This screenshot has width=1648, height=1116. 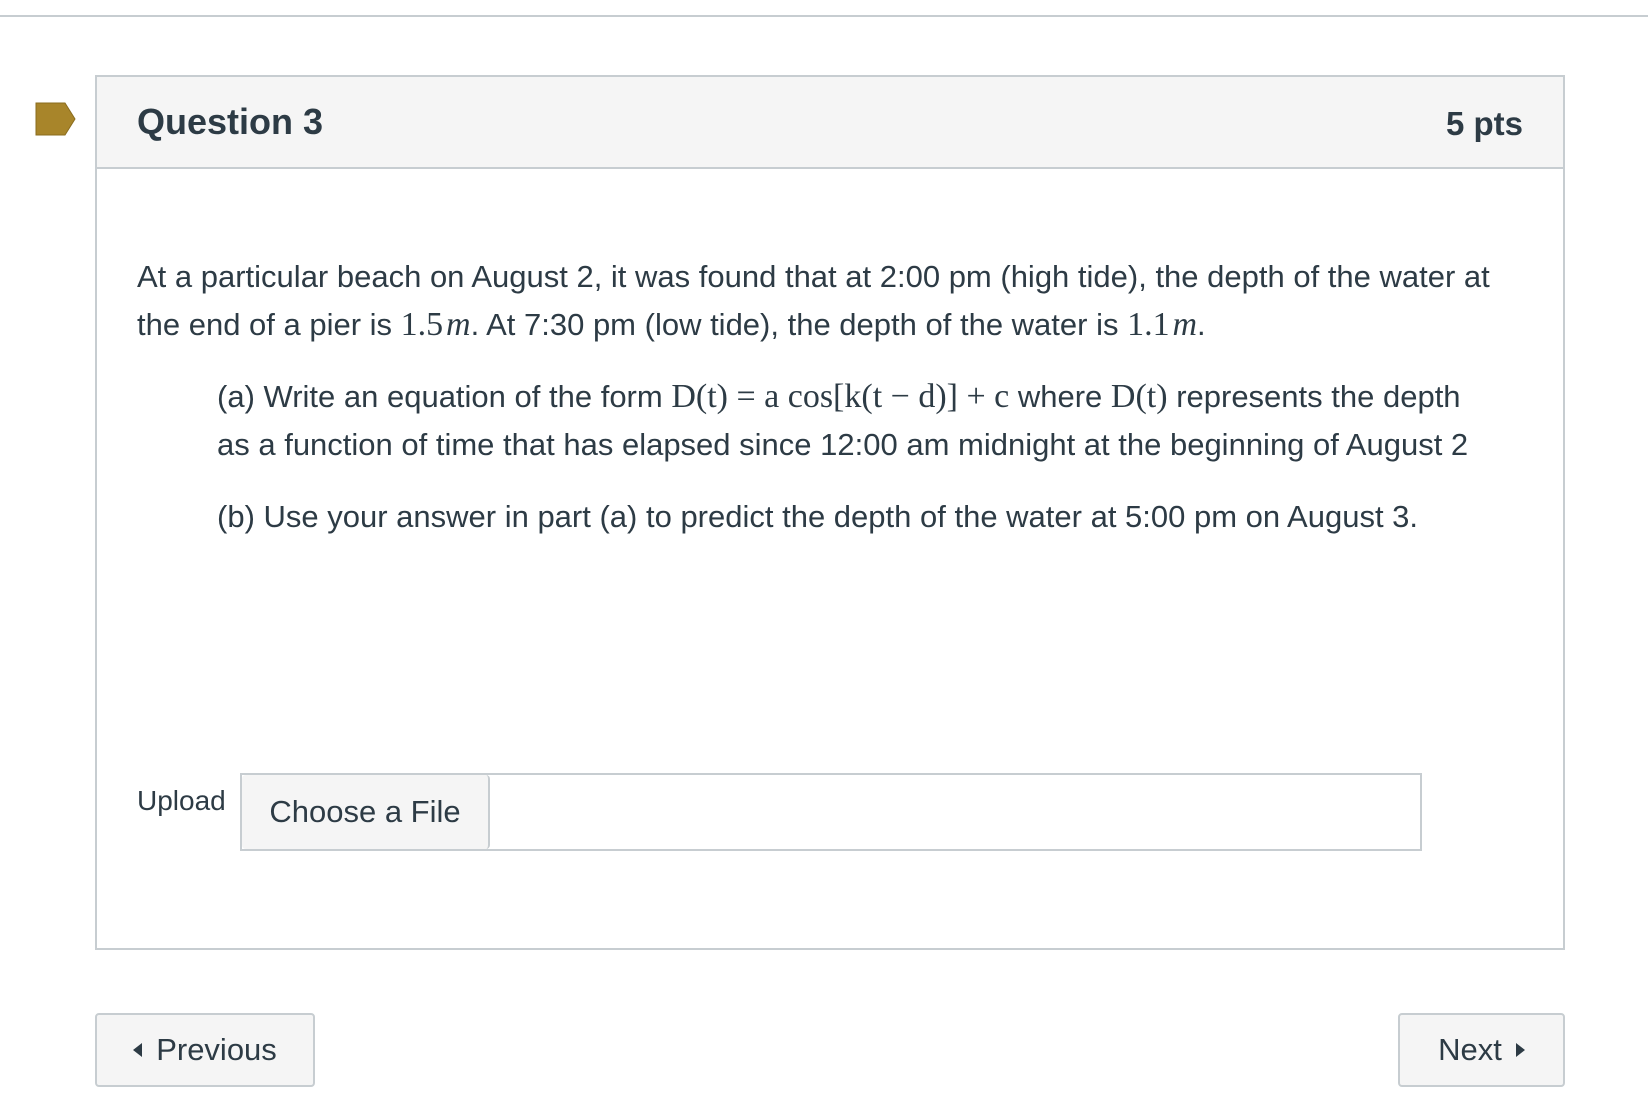 What do you see at coordinates (1520, 1050) in the screenshot?
I see `caret-right-icon` at bounding box center [1520, 1050].